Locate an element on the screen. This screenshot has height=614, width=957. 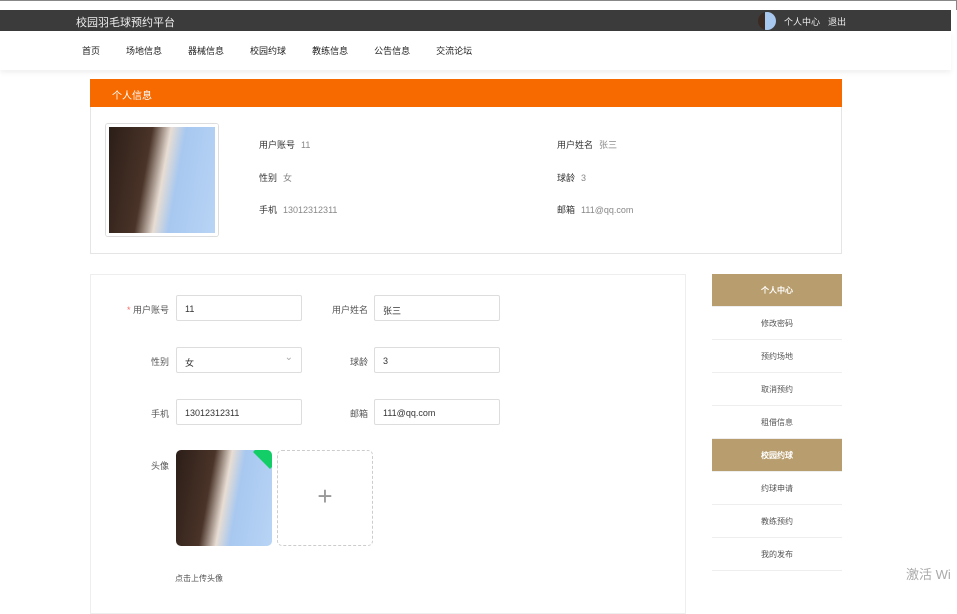
sidebar-item-change-password: 修改密码 is located at coordinates (777, 323).